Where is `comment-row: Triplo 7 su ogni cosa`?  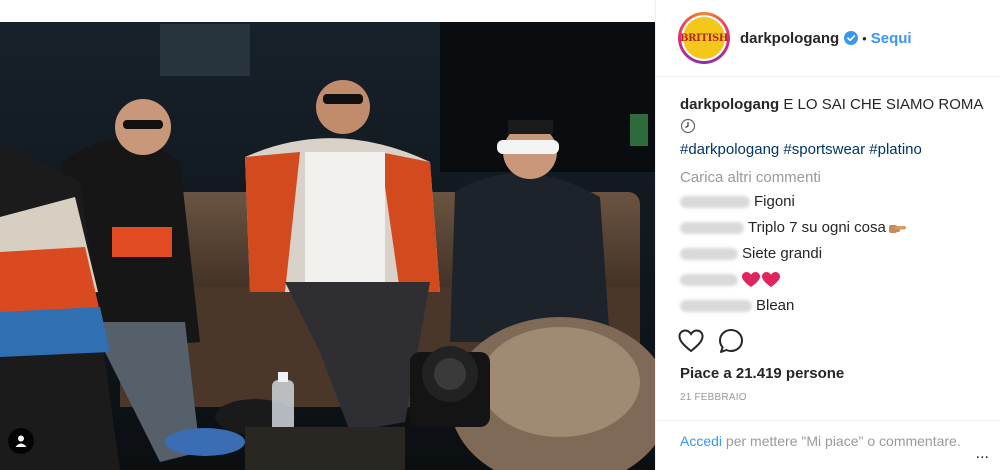
comment-row: Triplo 7 su ogni cosa is located at coordinates (832, 228).